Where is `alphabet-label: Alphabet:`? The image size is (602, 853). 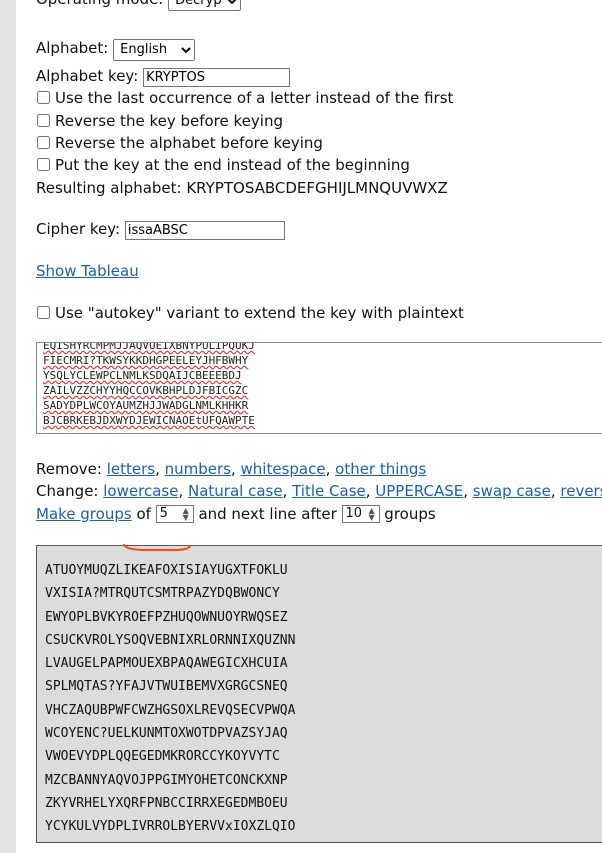
alphabet-label: Alphabet: is located at coordinates (72, 48).